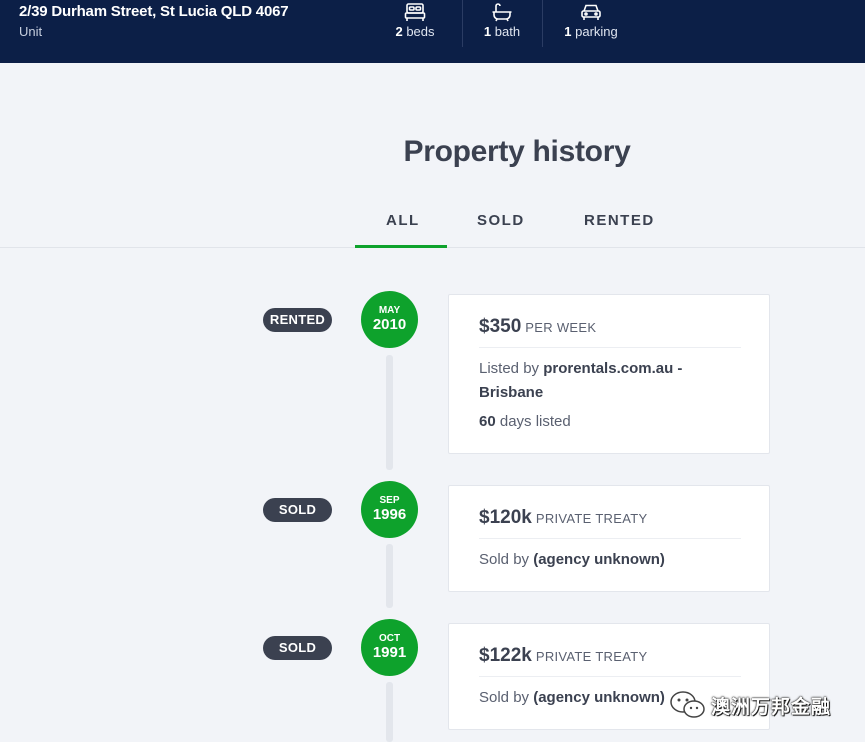  I want to click on parking-feature: 1 parking, so click(591, 25).